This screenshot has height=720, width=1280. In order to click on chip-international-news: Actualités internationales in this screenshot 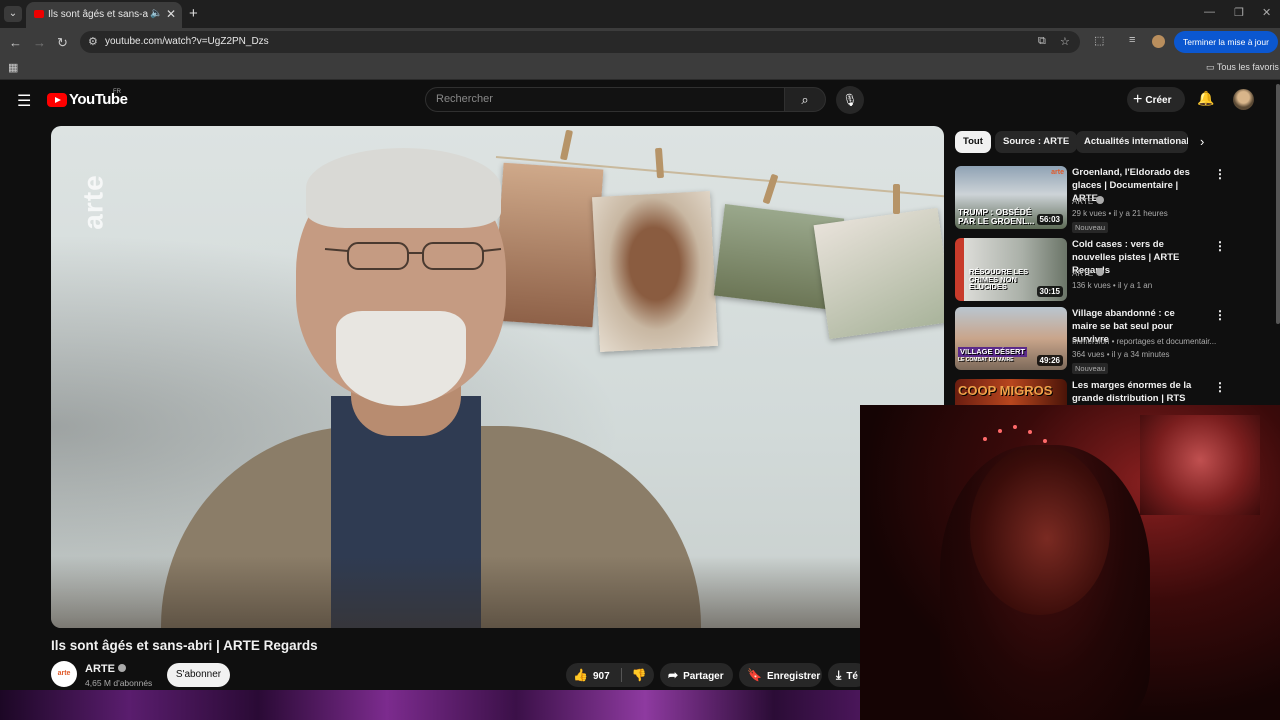, I will do `click(1132, 142)`.